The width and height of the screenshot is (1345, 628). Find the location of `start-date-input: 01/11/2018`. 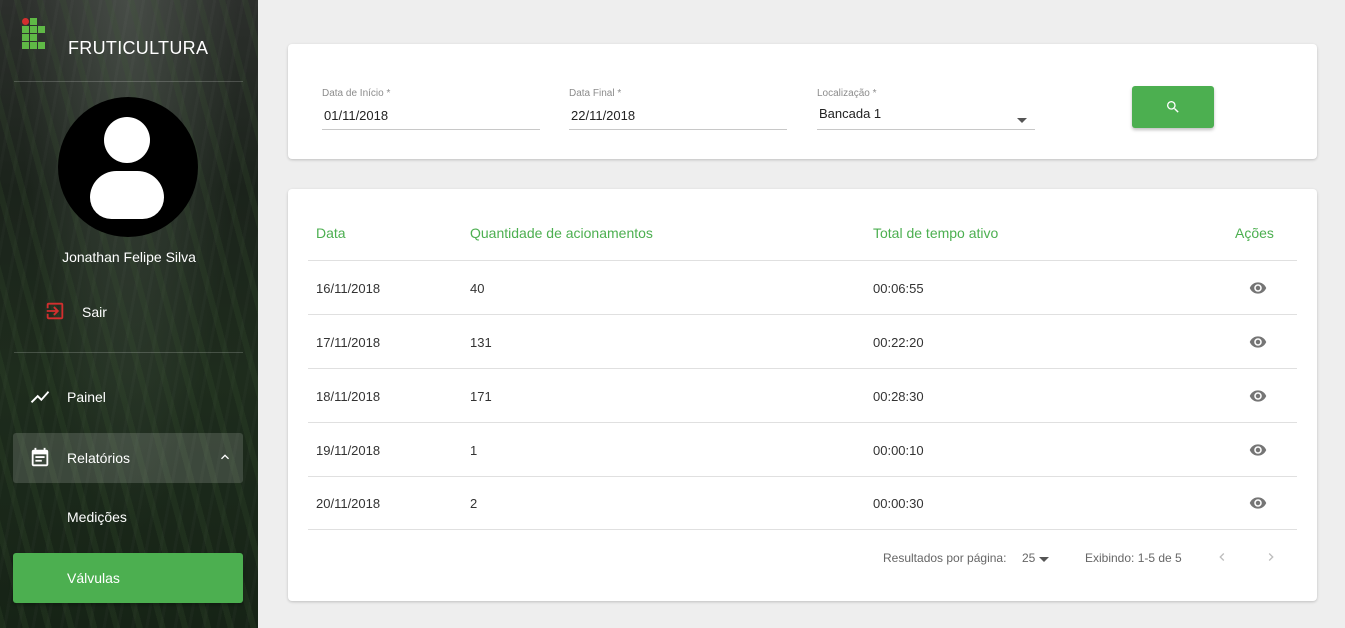

start-date-input: 01/11/2018 is located at coordinates (431, 119).